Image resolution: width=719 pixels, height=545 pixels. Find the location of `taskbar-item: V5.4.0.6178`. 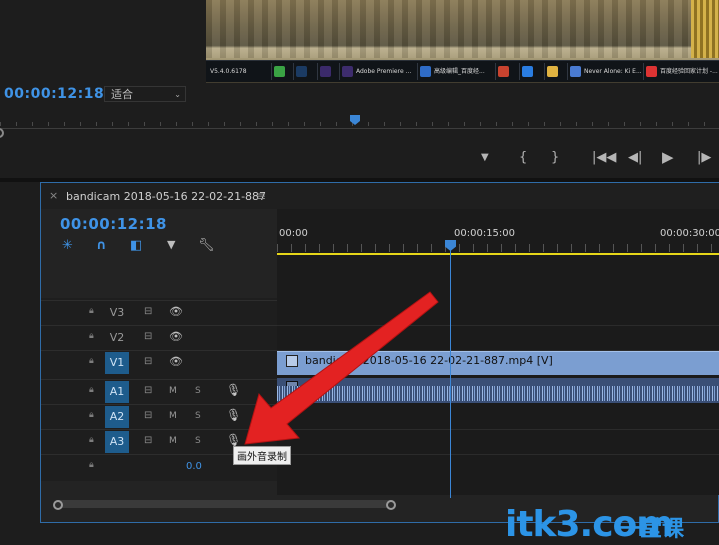

taskbar-item: V5.4.0.6178 is located at coordinates (239, 71).